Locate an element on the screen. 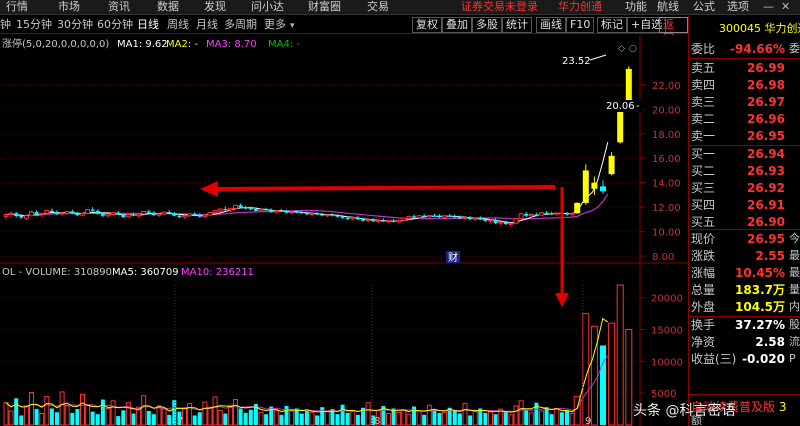 This screenshot has width=800, height=426. close-icon: ✕ is located at coordinates (785, 7).